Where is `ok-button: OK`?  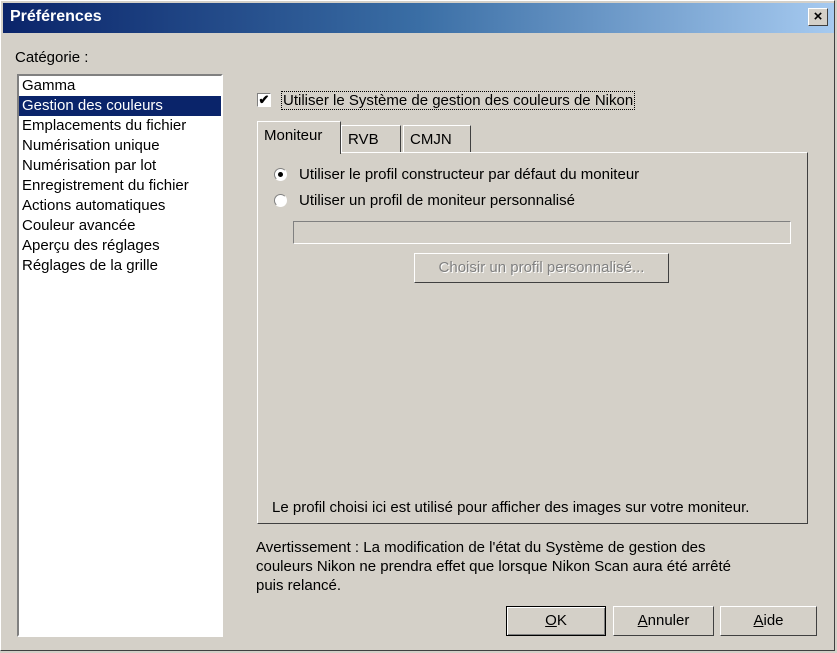
ok-button: OK is located at coordinates (556, 621).